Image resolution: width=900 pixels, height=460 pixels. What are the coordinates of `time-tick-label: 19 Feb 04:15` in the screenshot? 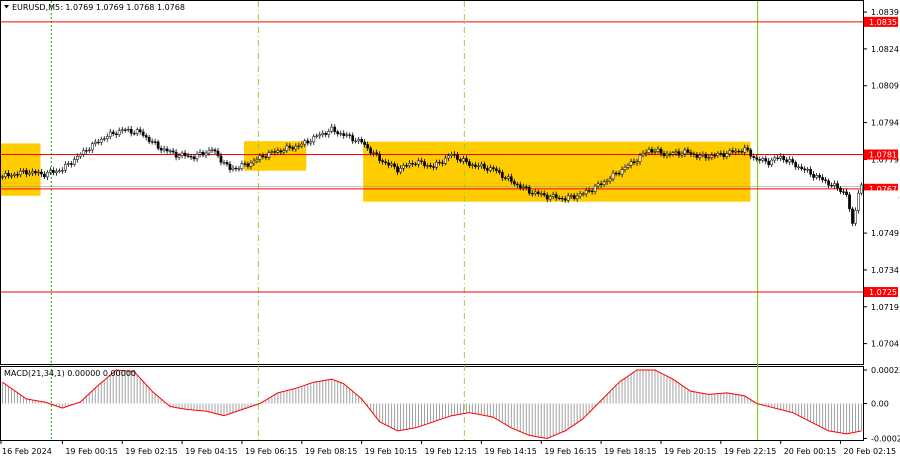 It's located at (211, 451).